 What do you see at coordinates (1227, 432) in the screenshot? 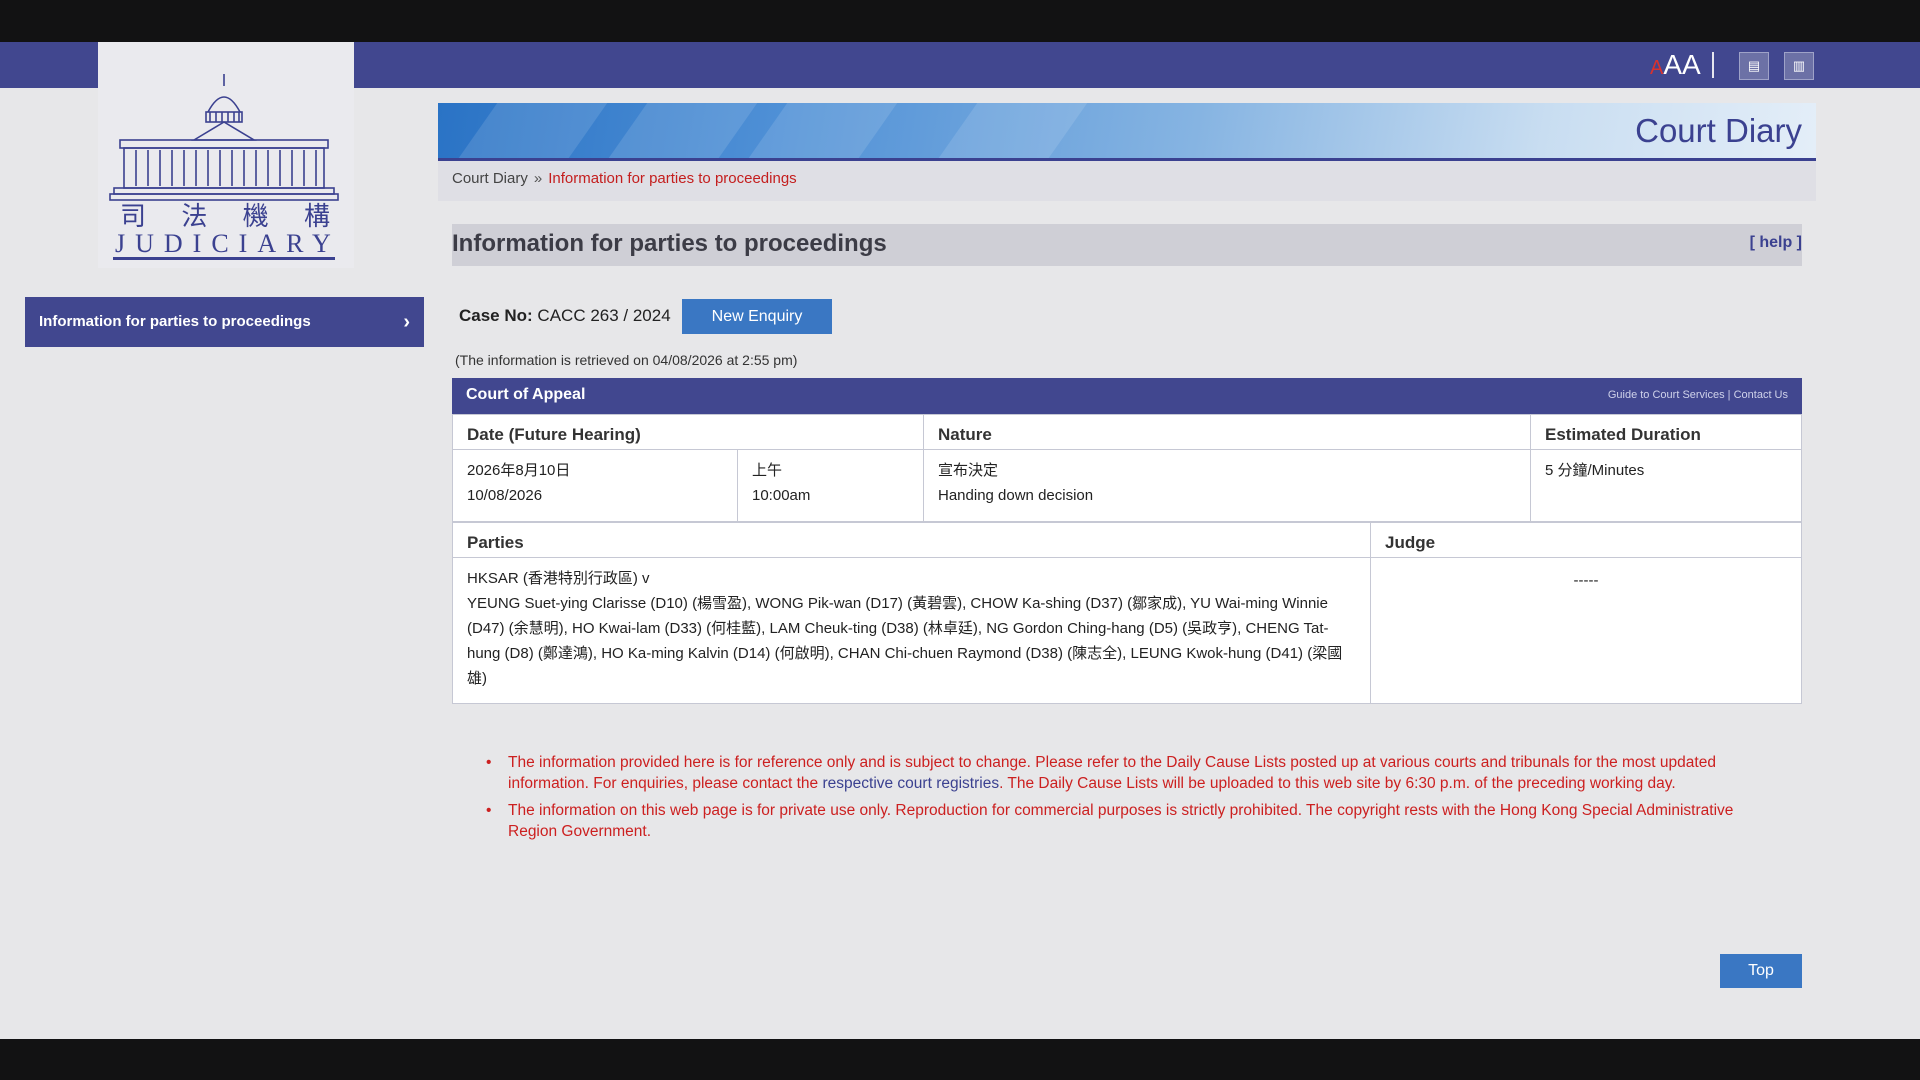
I see `nature-header: Nature` at bounding box center [1227, 432].